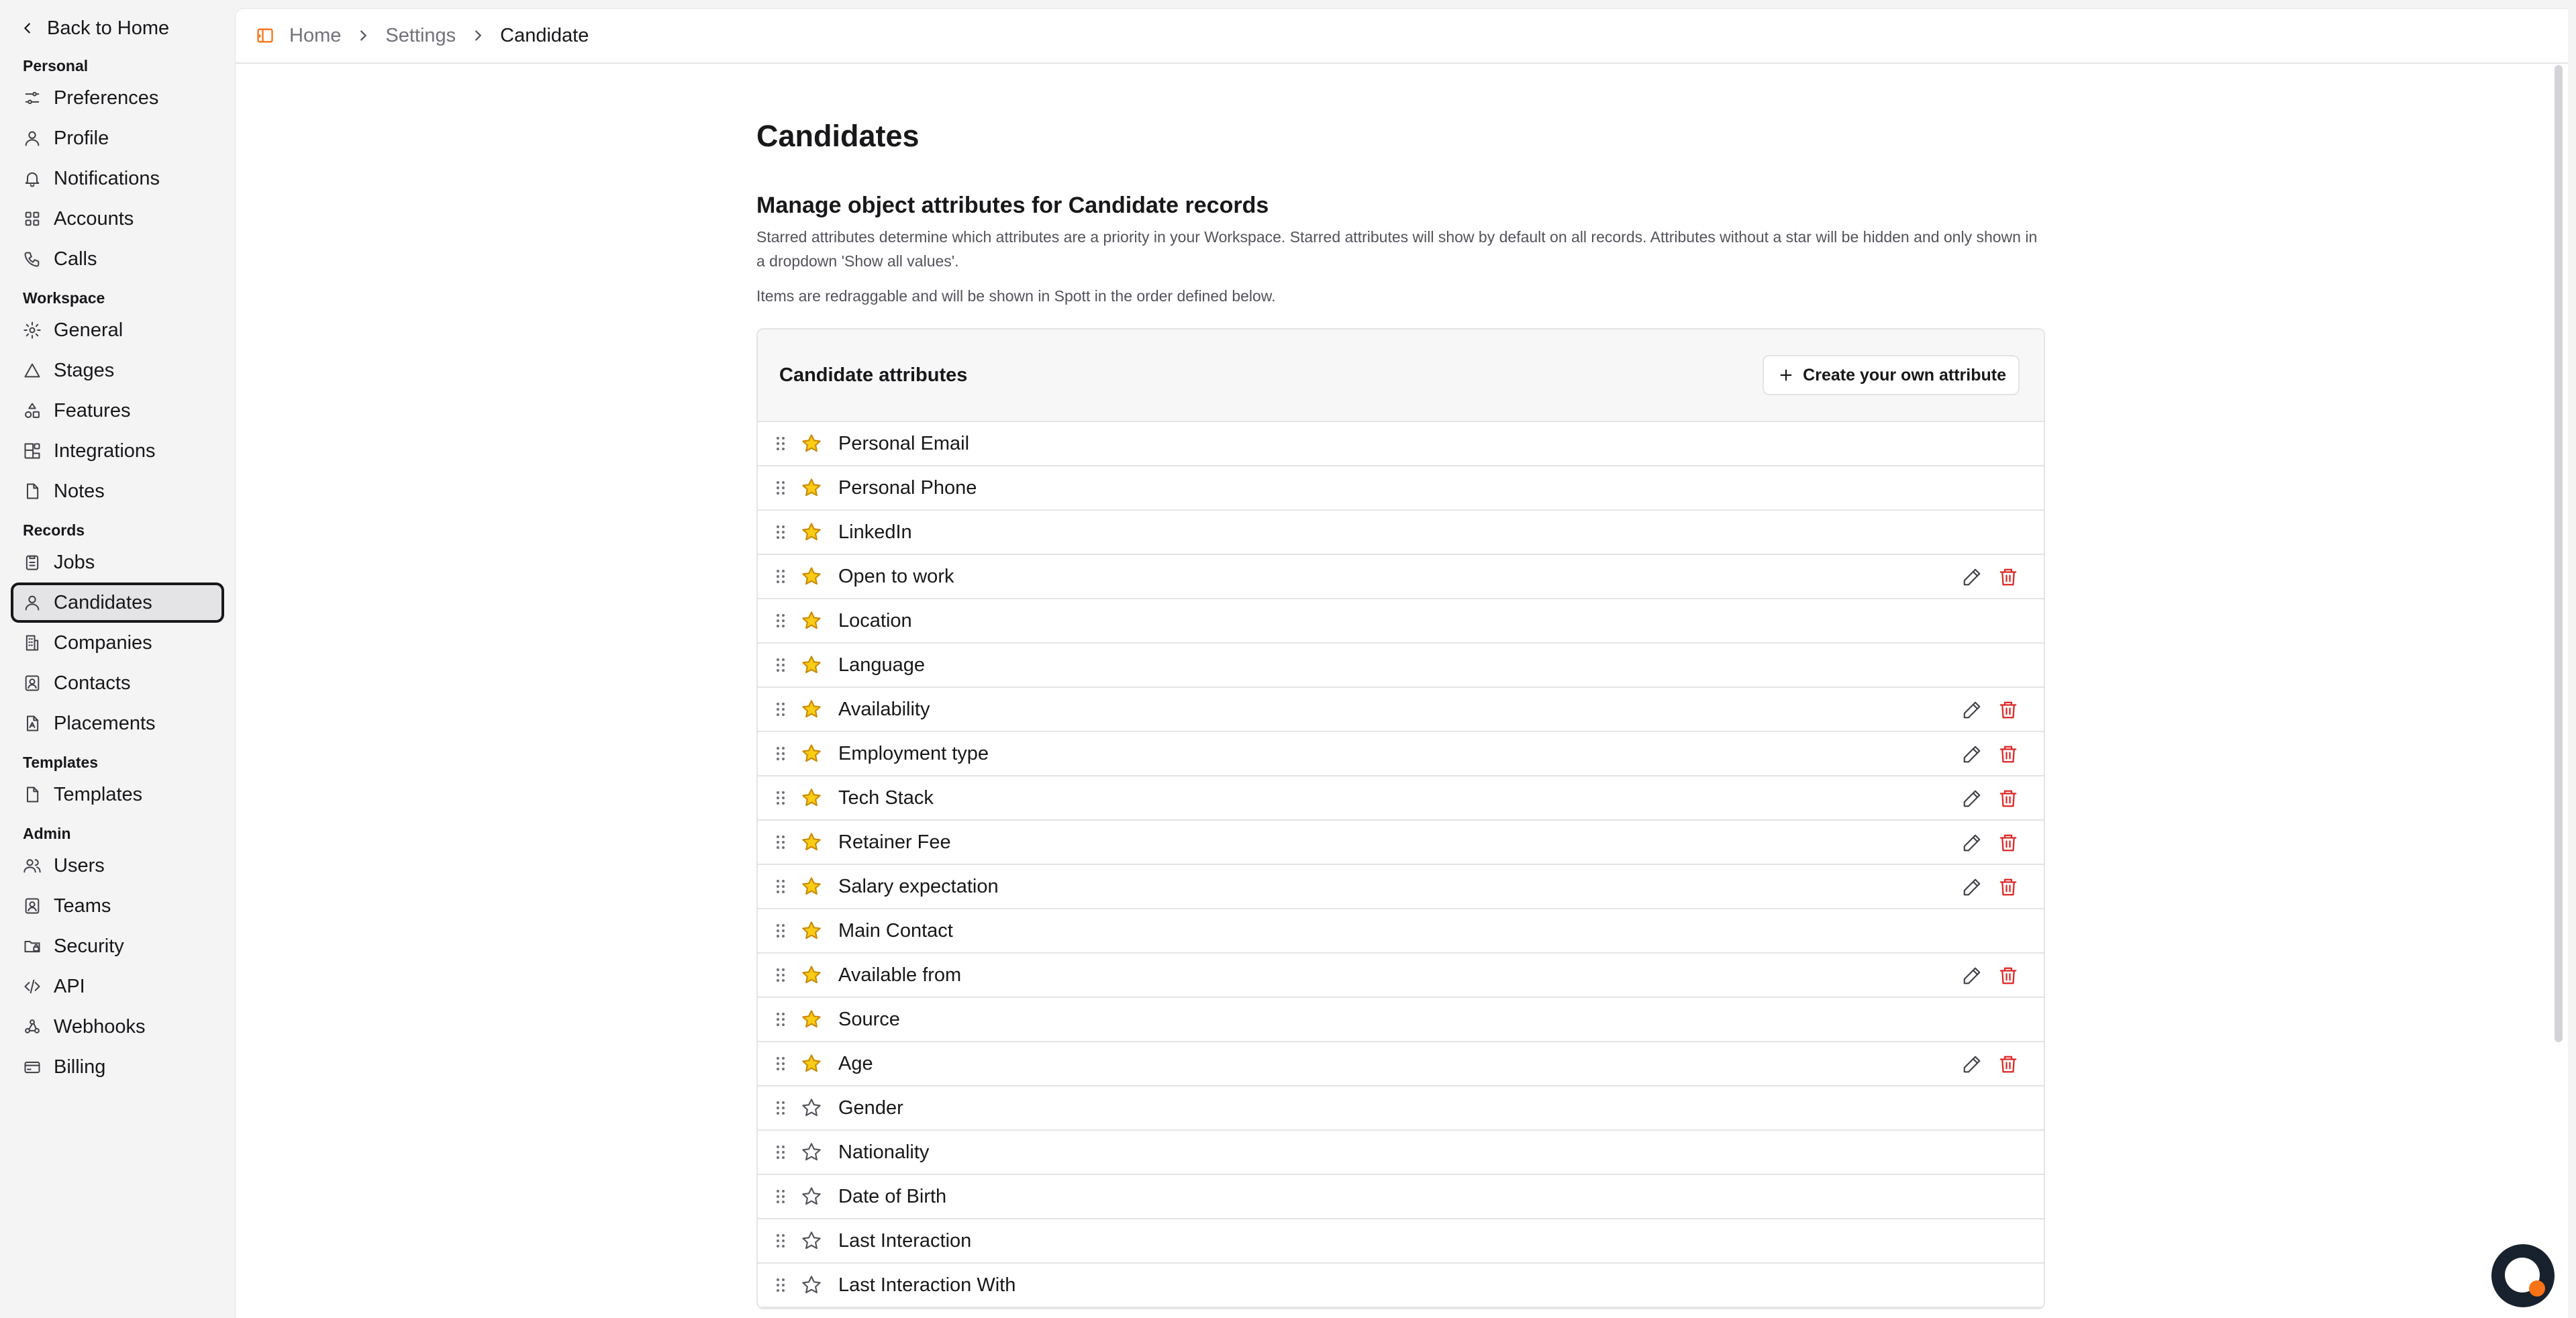 Image resolution: width=2576 pixels, height=1318 pixels. What do you see at coordinates (1891, 375) in the screenshot?
I see `create-attribute-button: Create your own attribute` at bounding box center [1891, 375].